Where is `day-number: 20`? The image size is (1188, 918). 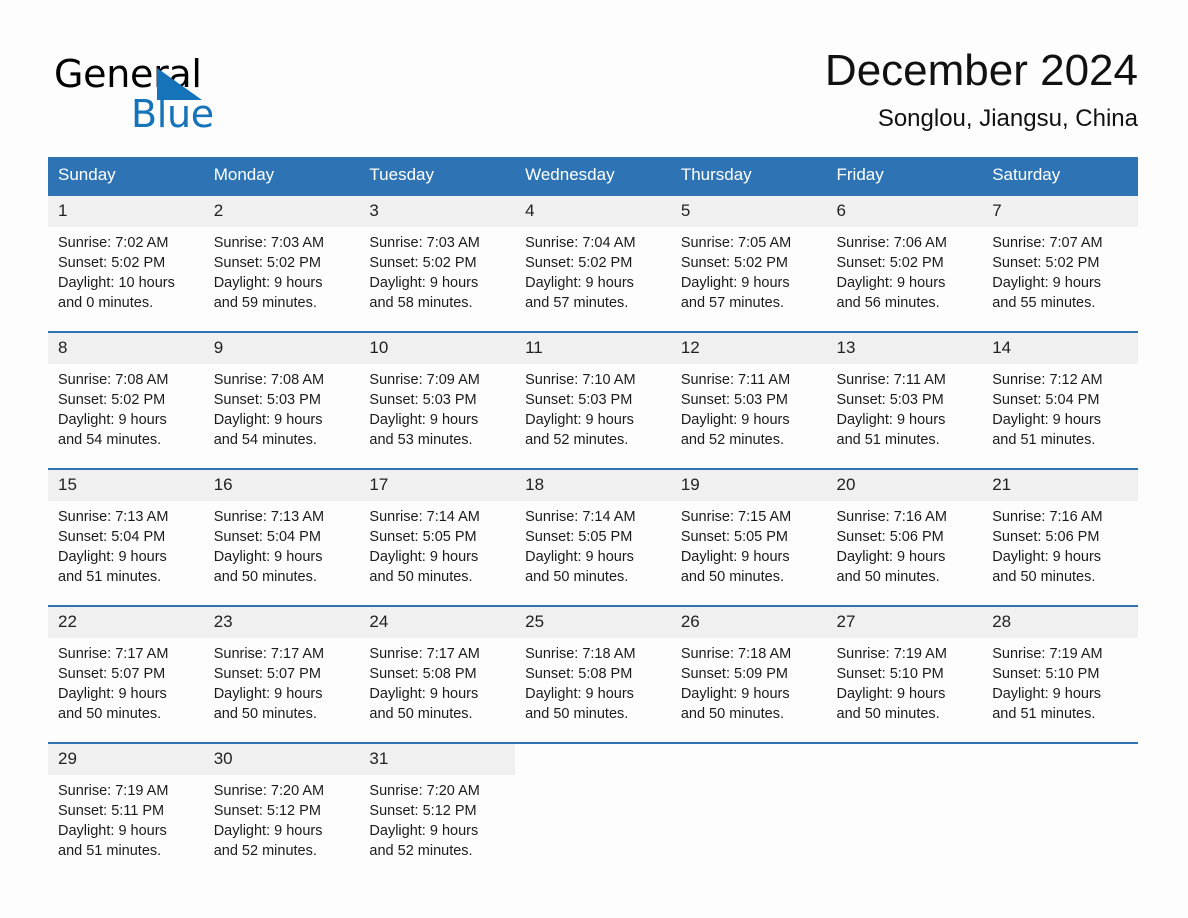
day-number: 20 is located at coordinates (905, 485).